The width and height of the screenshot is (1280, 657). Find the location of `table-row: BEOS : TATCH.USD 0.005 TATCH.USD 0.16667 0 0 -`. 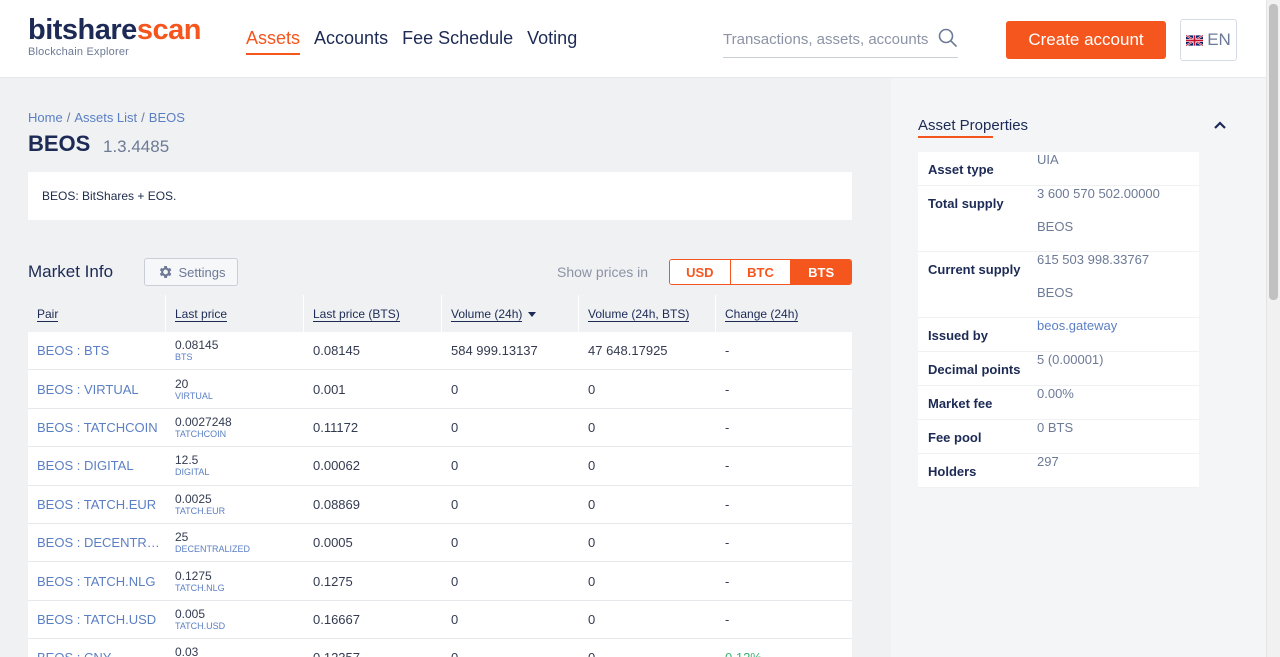

table-row: BEOS : TATCH.USD 0.005 TATCH.USD 0.16667 0 0 - is located at coordinates (440, 620).